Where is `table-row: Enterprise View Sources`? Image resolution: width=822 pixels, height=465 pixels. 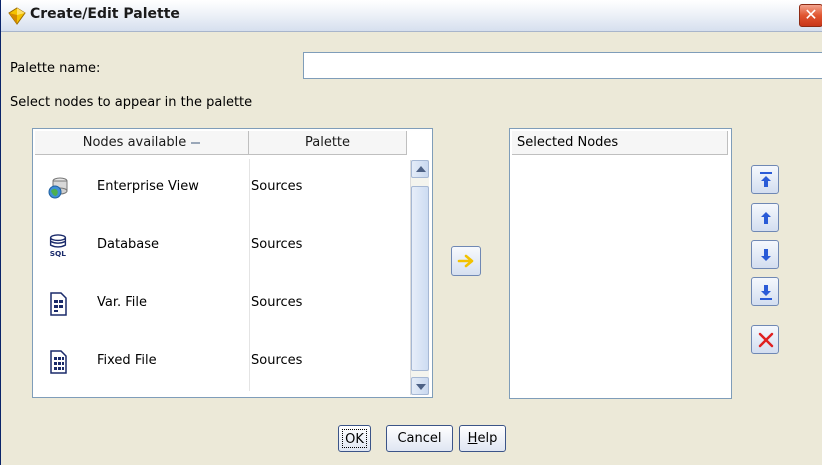
table-row: Enterprise View Sources is located at coordinates (221, 188).